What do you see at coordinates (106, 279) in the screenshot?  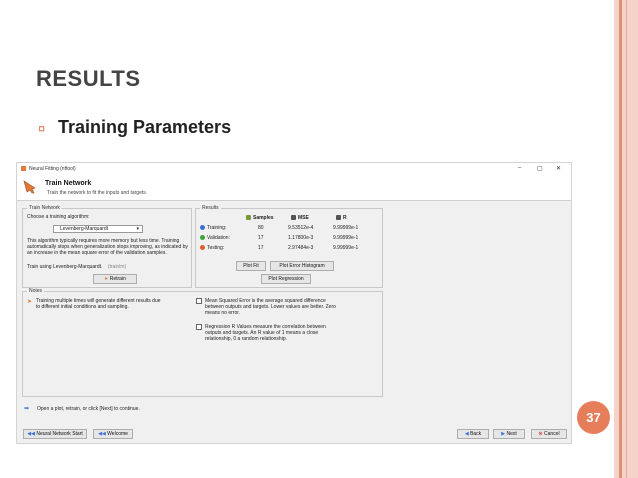 I see `retrain-icon: ➤` at bounding box center [106, 279].